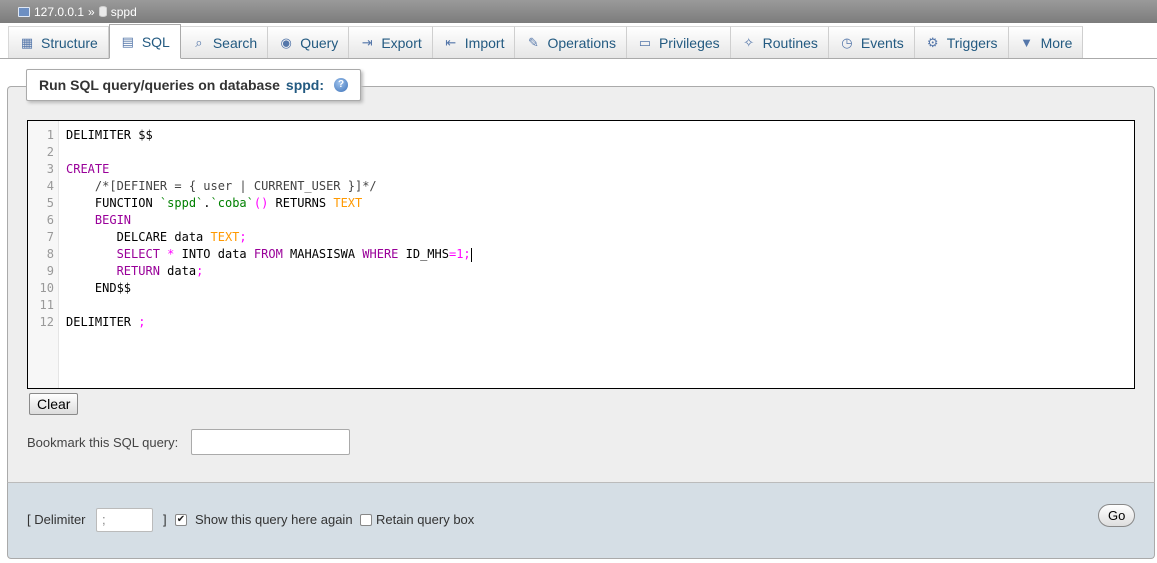 The width and height of the screenshot is (1157, 563). I want to click on show-query-checkbox: ✔, so click(181, 520).